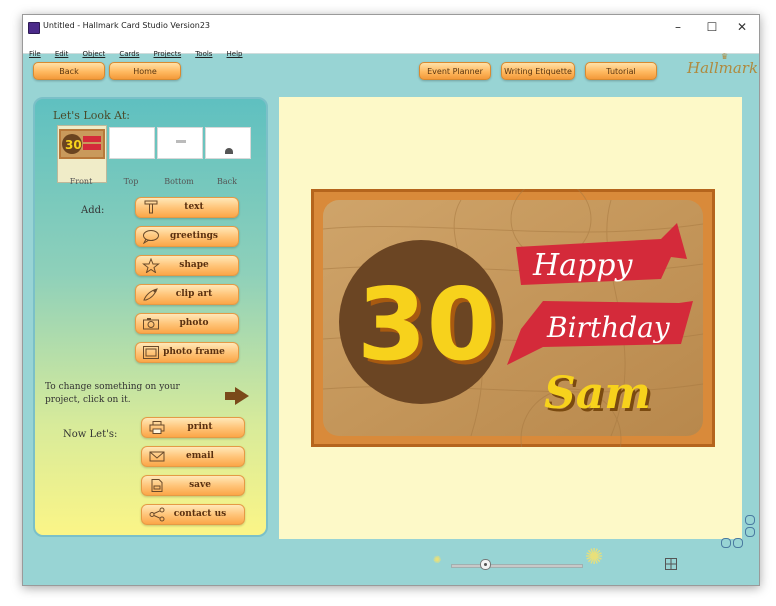  What do you see at coordinates (597, 393) in the screenshot?
I see `card-name: Sam` at bounding box center [597, 393].